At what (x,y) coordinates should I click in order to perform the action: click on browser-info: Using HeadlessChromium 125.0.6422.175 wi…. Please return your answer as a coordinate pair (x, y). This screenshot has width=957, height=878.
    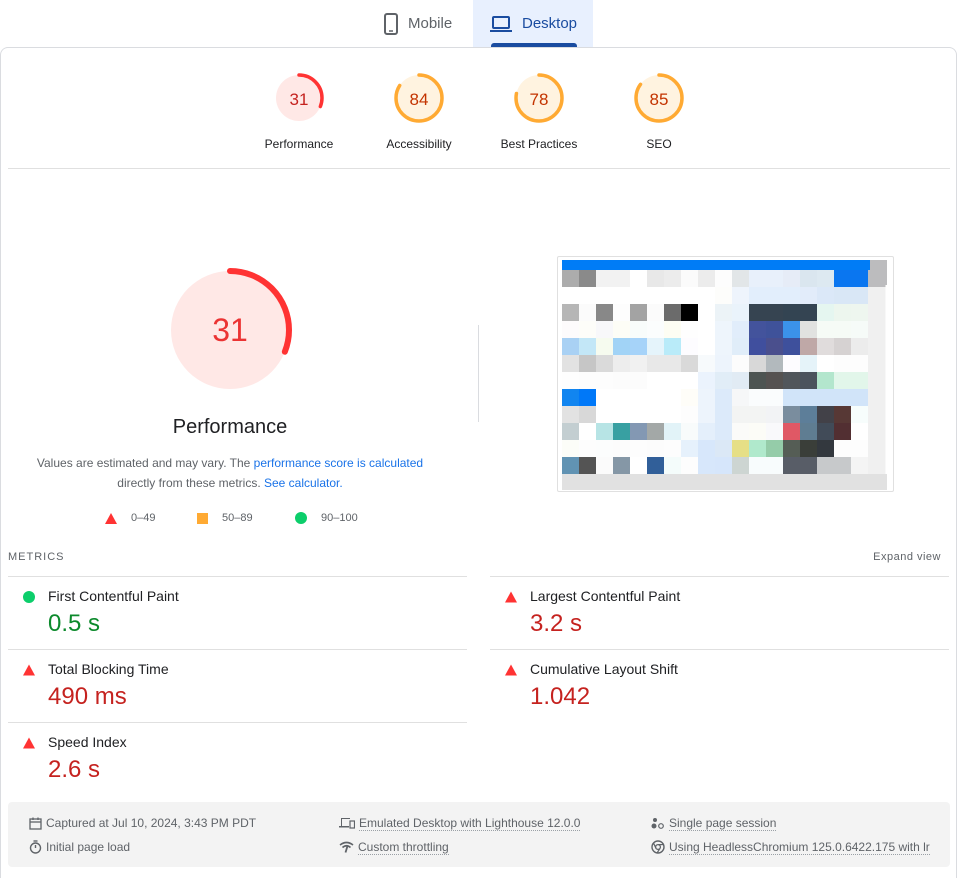
    Looking at the image, I should click on (790, 847).